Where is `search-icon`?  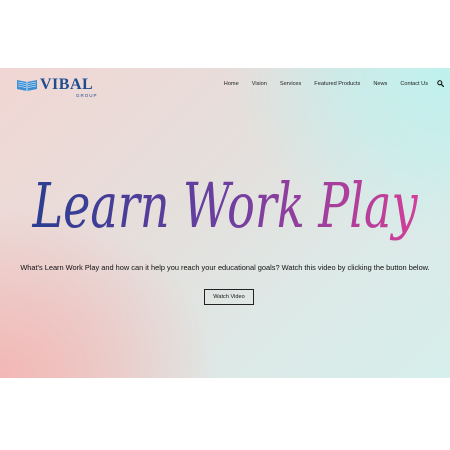 search-icon is located at coordinates (440, 83).